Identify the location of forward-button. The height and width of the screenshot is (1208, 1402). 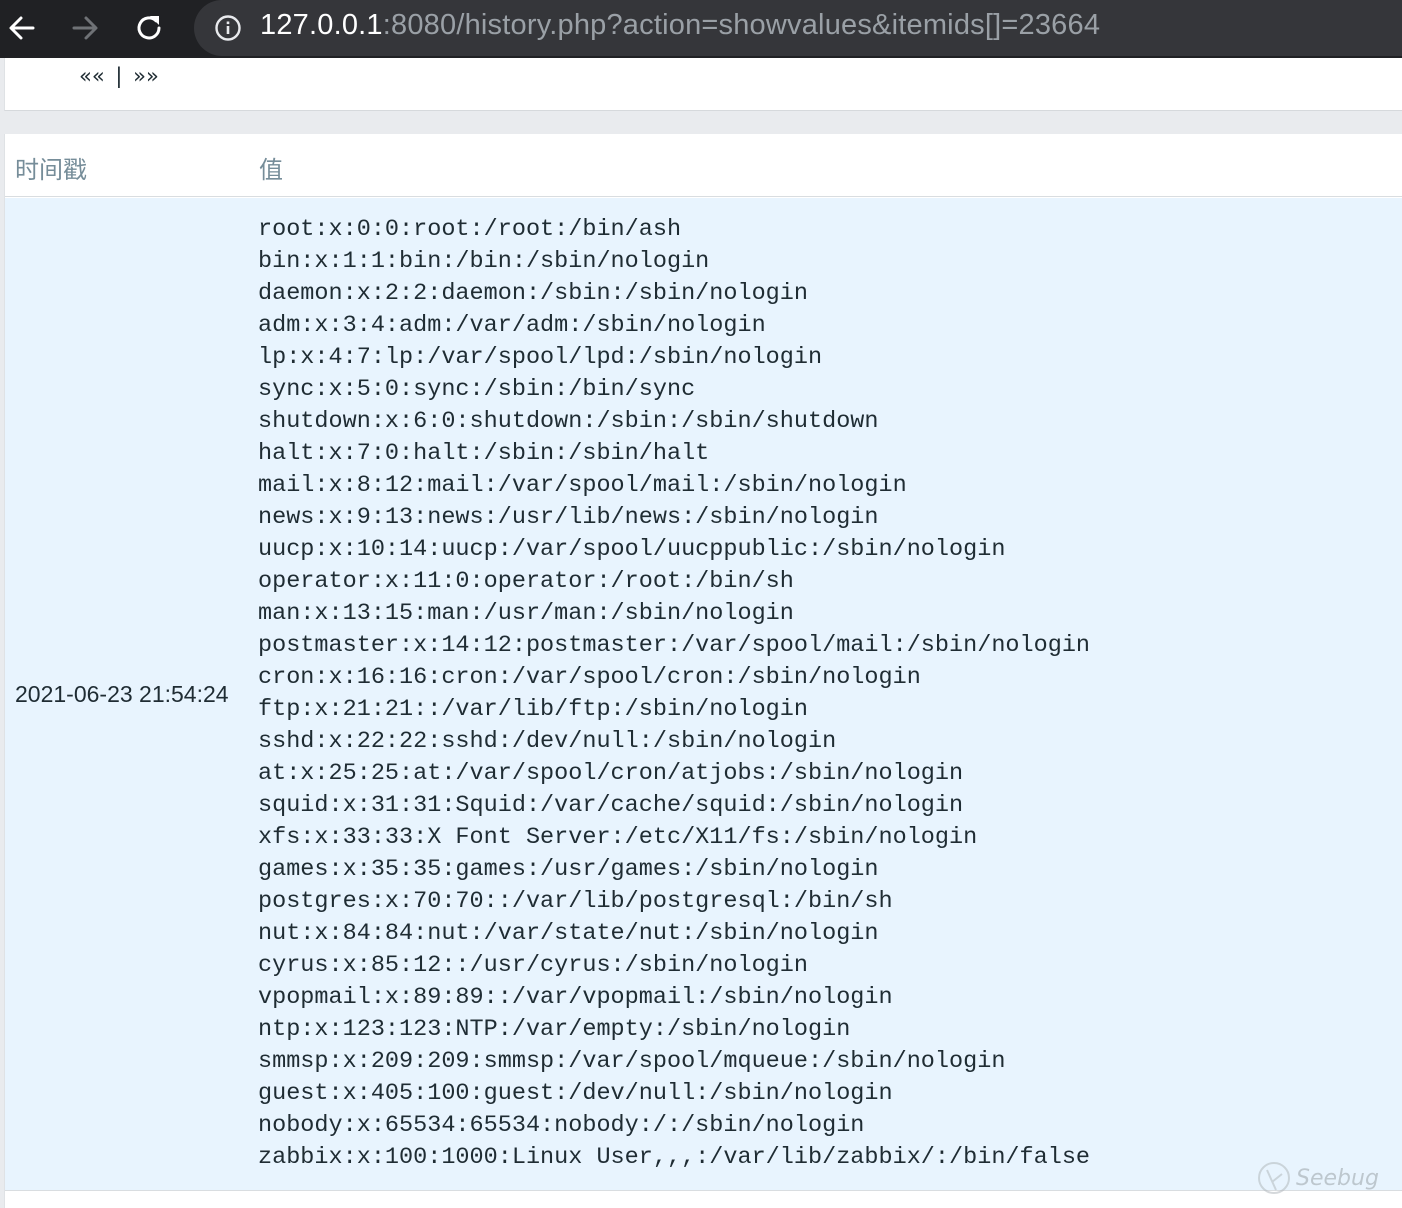
(85, 28).